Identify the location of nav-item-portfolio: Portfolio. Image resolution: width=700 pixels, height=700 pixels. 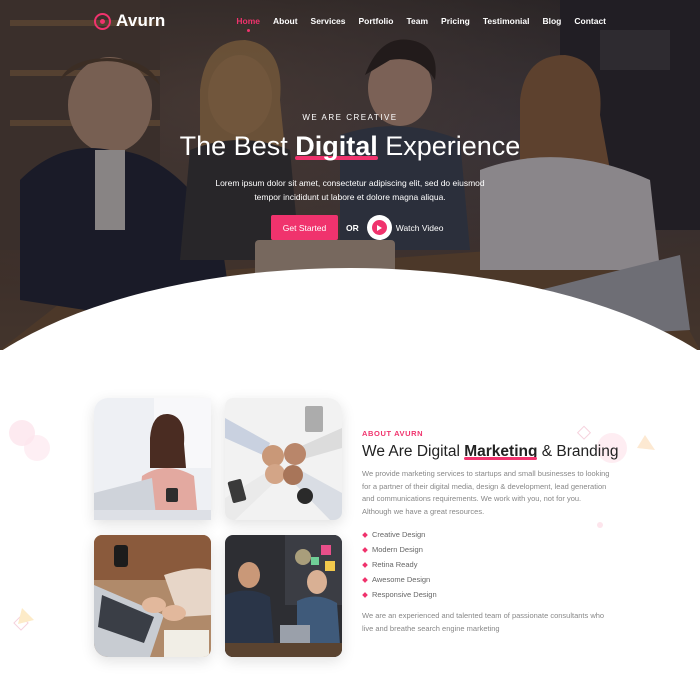
(376, 21).